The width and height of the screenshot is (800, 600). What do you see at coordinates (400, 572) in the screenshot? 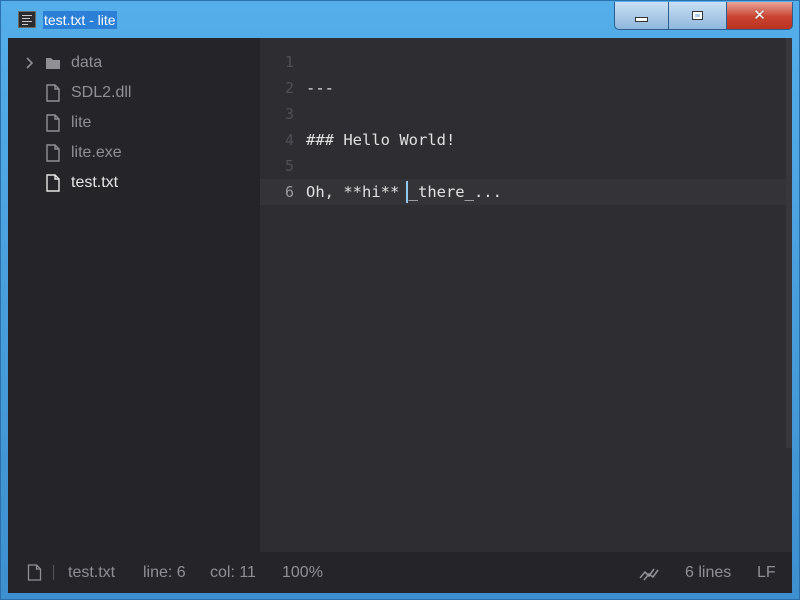
I see `status-bar: test.txt line: 6 col: 11 100% 6 lines LF` at bounding box center [400, 572].